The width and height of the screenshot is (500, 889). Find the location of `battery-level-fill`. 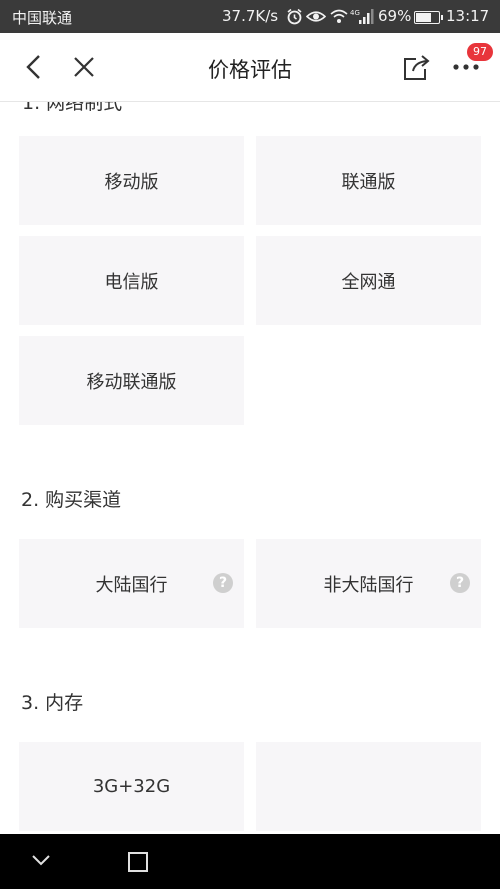

battery-level-fill is located at coordinates (423, 17).